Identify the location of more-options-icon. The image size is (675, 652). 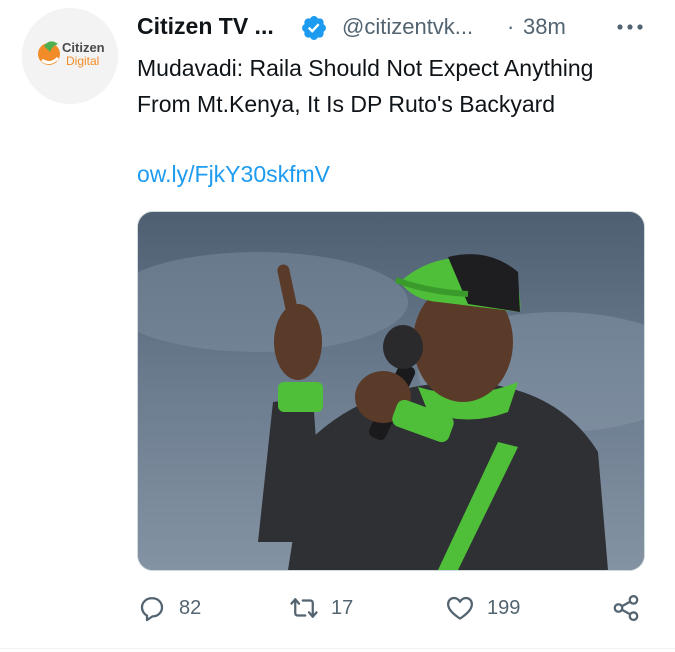
(630, 27).